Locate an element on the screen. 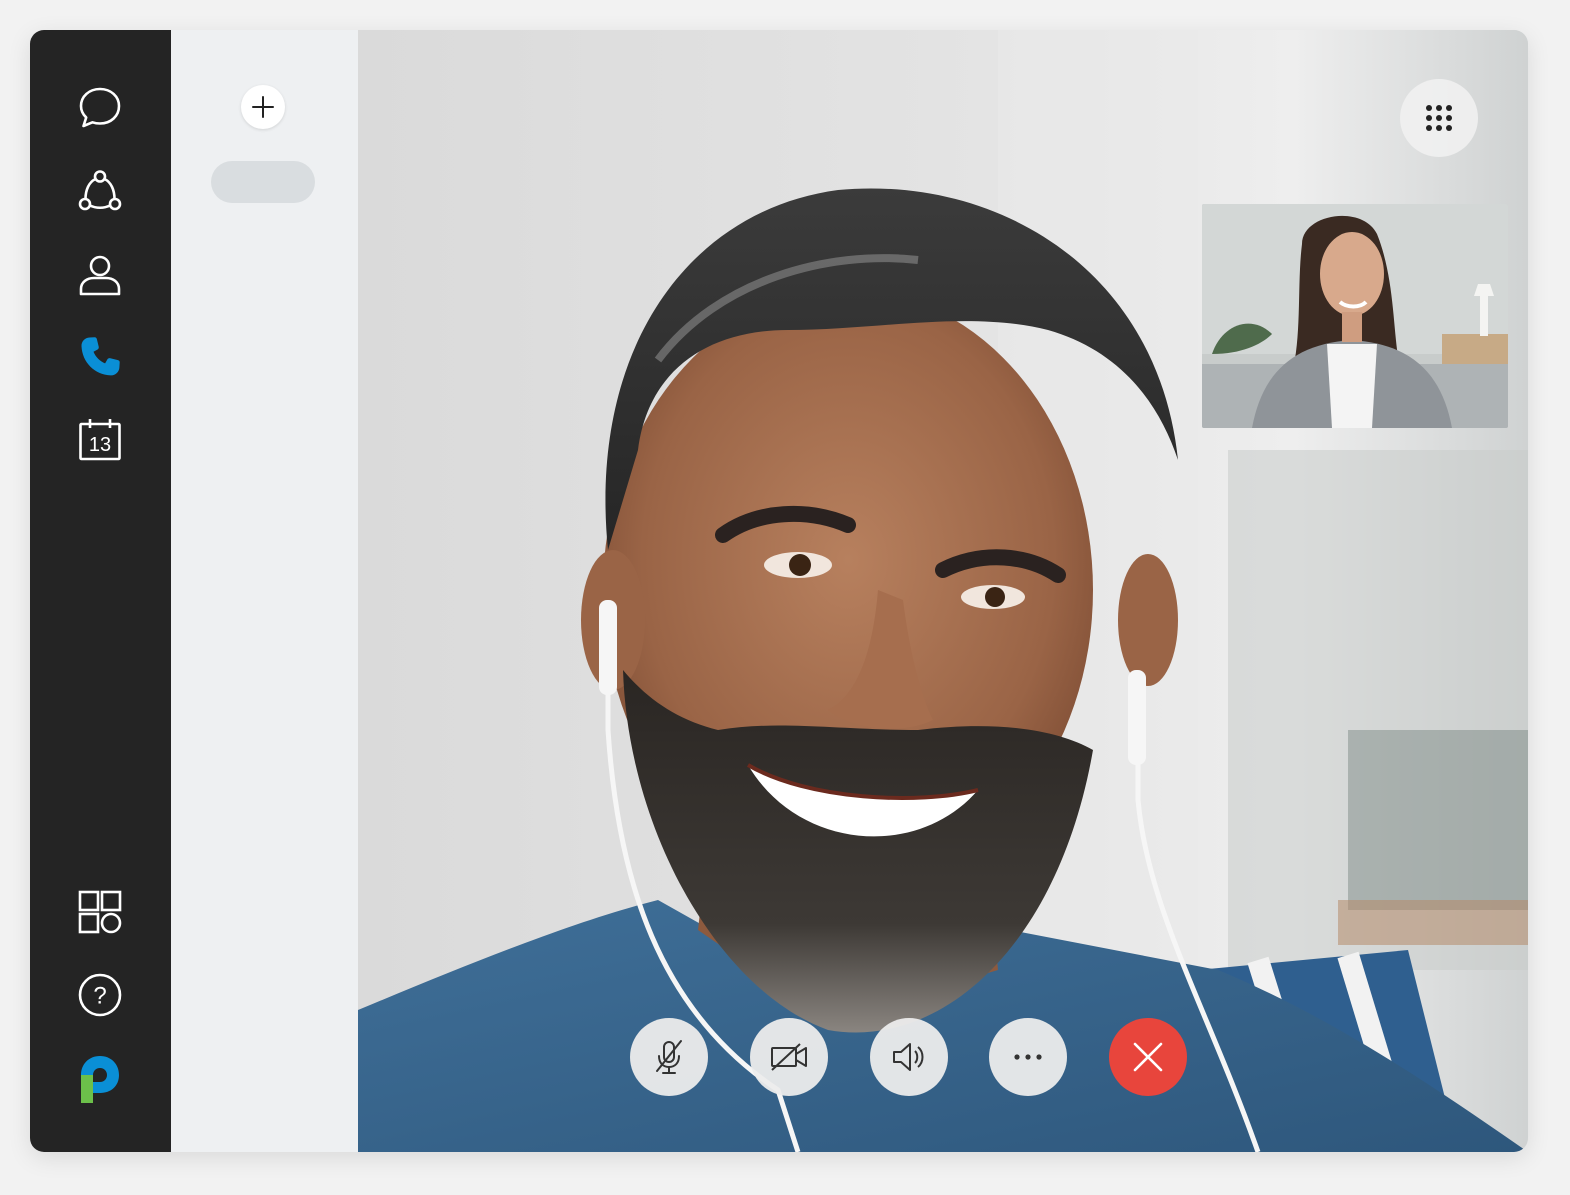 This screenshot has width=1570, height=1195. team-icon is located at coordinates (100, 190).